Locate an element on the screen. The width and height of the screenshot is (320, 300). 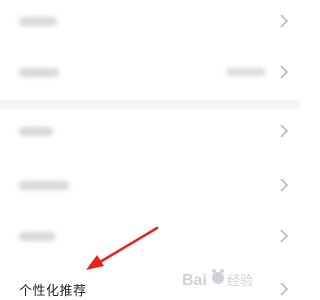
personalized-recommendation-label: 个性化推荐 is located at coordinates (53, 291).